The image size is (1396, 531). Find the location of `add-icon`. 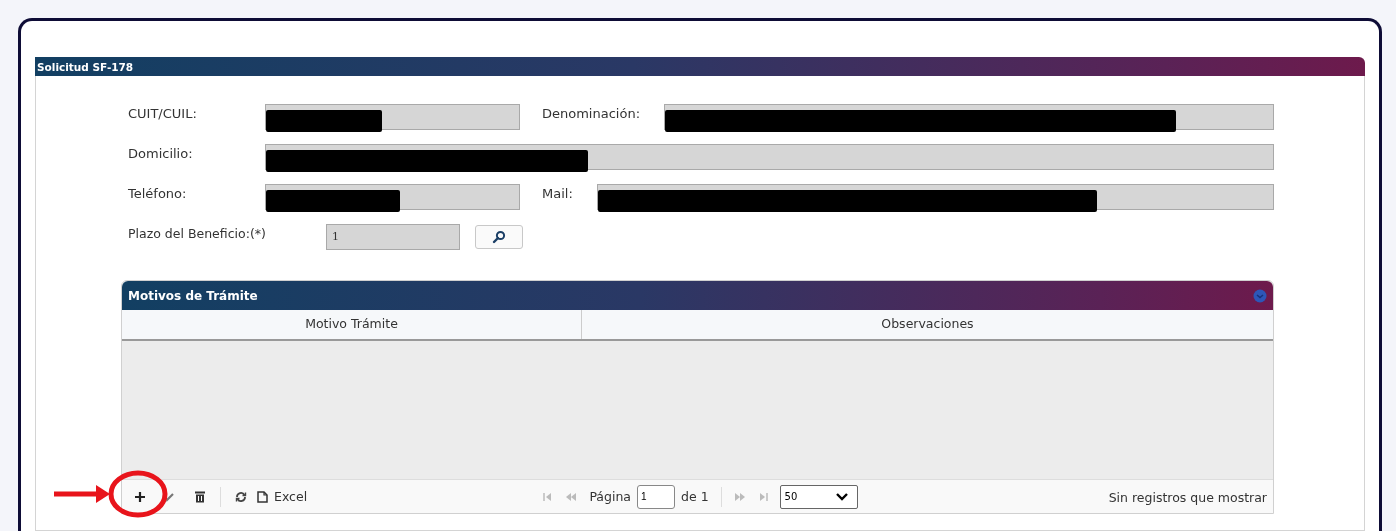

add-icon is located at coordinates (140, 496).